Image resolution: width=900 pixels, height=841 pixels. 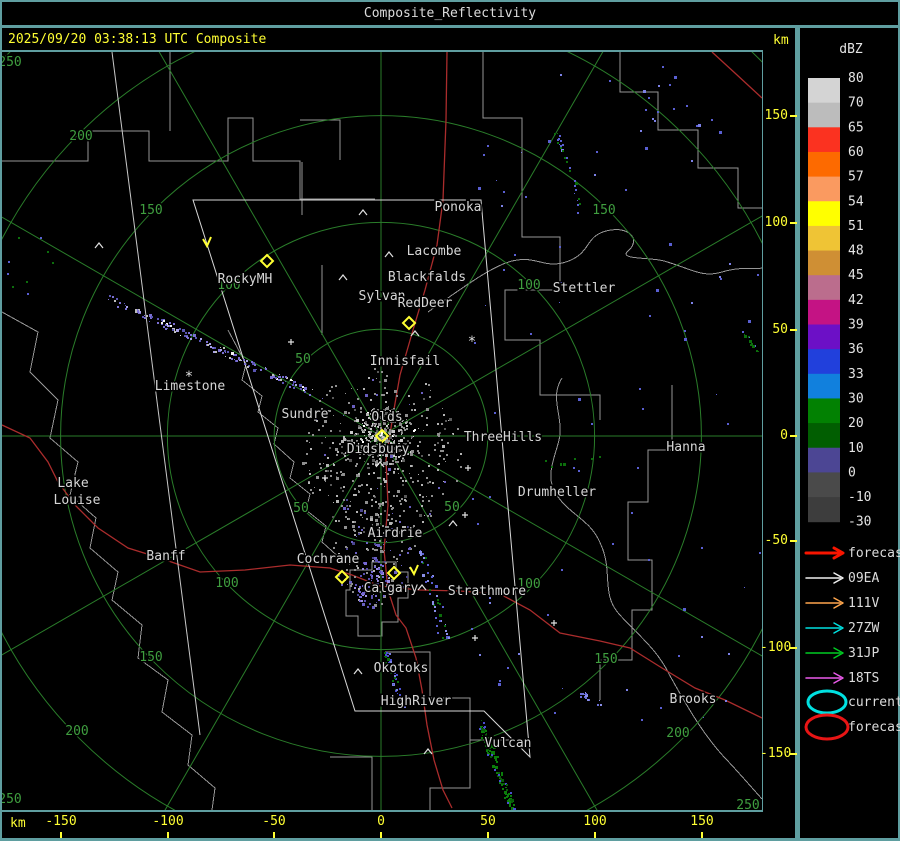 I want to click on ring-distance-label: 250, so click(x=12, y=62).